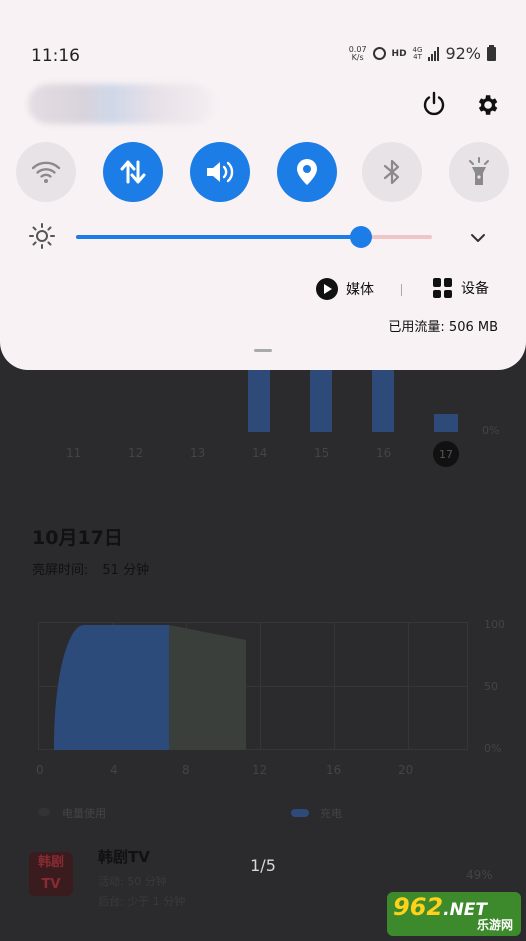 This screenshot has width=526, height=941. What do you see at coordinates (60, 570) in the screenshot?
I see `screen-time-label: 亮屏时间:` at bounding box center [60, 570].